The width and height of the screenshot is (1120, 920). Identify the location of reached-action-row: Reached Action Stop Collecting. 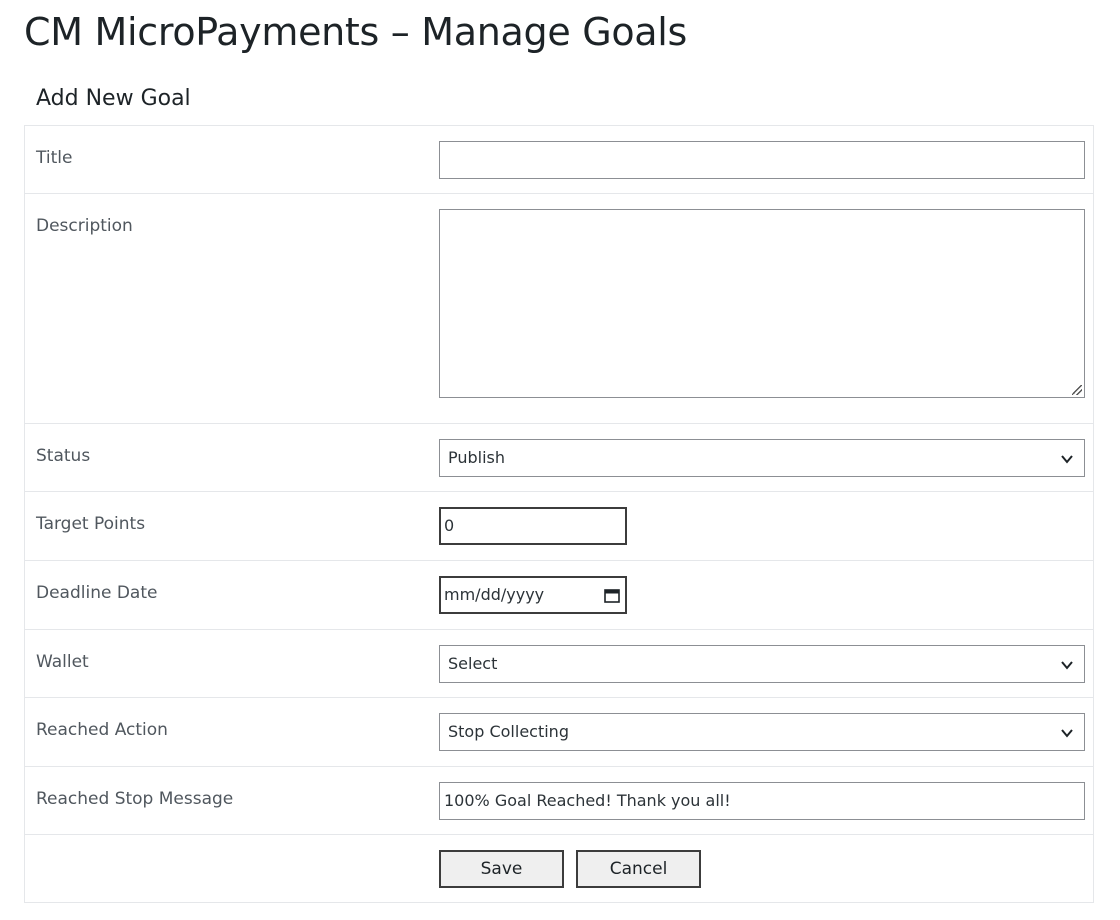
(559, 732).